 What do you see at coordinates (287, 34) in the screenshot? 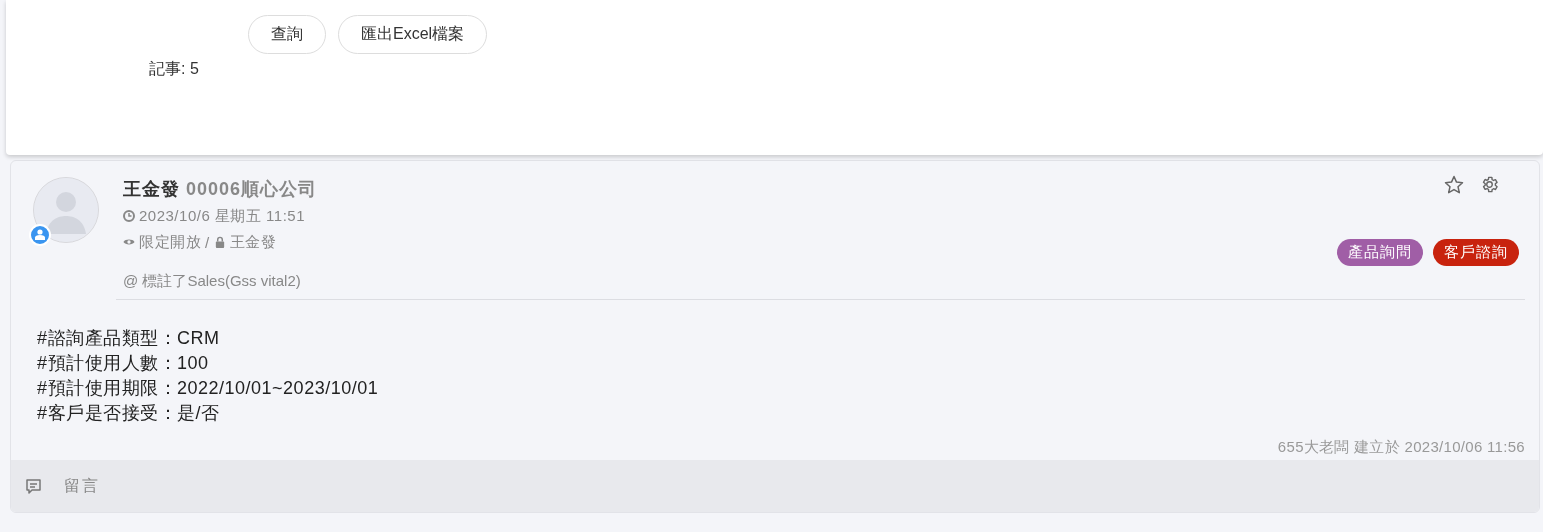
I see `search-button: 查詢` at bounding box center [287, 34].